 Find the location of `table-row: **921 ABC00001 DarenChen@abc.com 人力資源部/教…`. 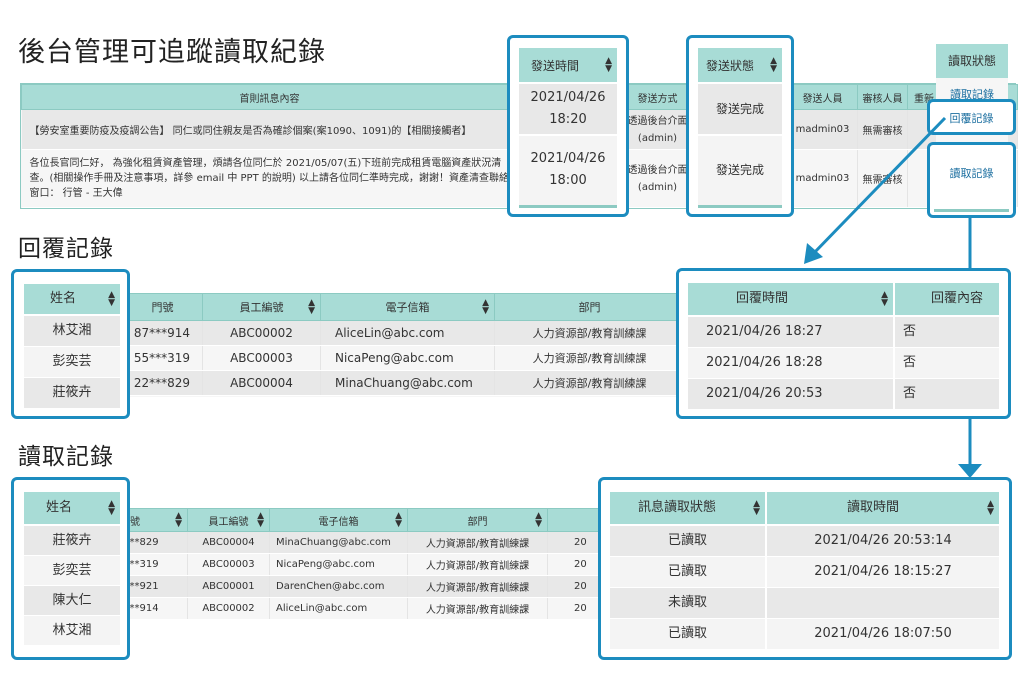

table-row: **921 ABC00001 DarenChen@abc.com 人力資源部/教… is located at coordinates (362, 586).